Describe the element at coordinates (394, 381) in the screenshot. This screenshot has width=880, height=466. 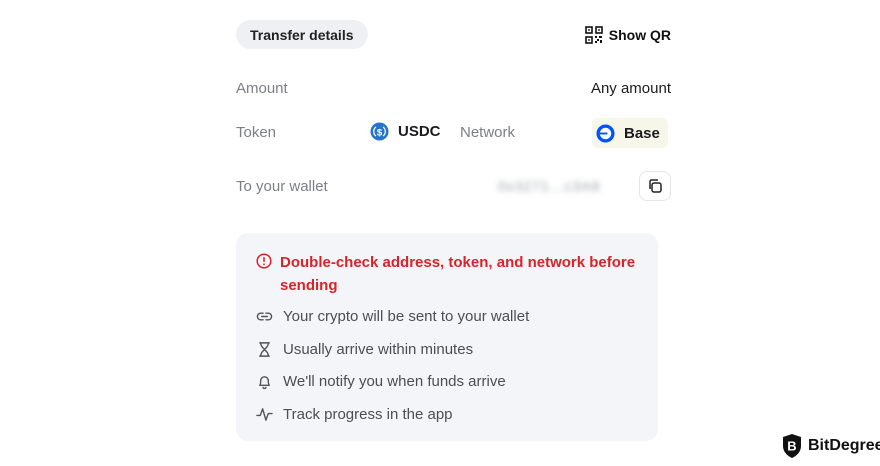
I see `info-item-label: We'll notify you when funds arrive` at that location.